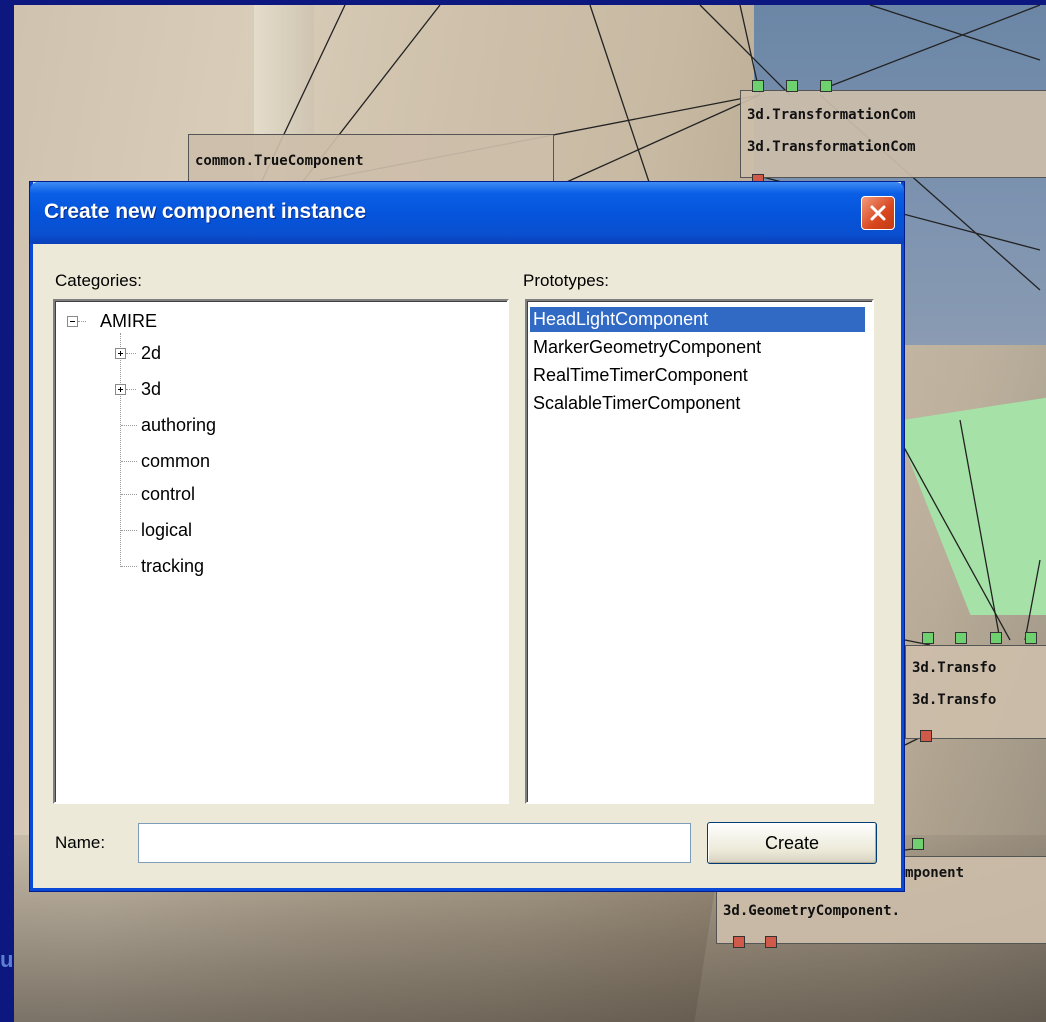  I want to click on dialog-titlebar: Create new component instance, so click(467, 213).